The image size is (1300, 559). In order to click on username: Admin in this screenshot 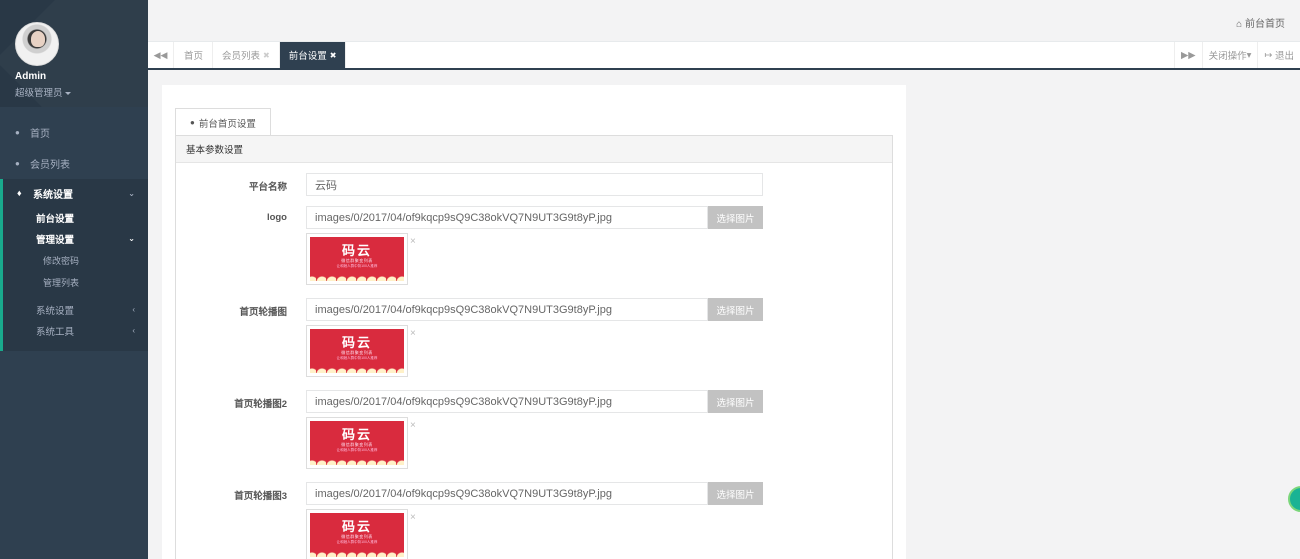, I will do `click(31, 76)`.